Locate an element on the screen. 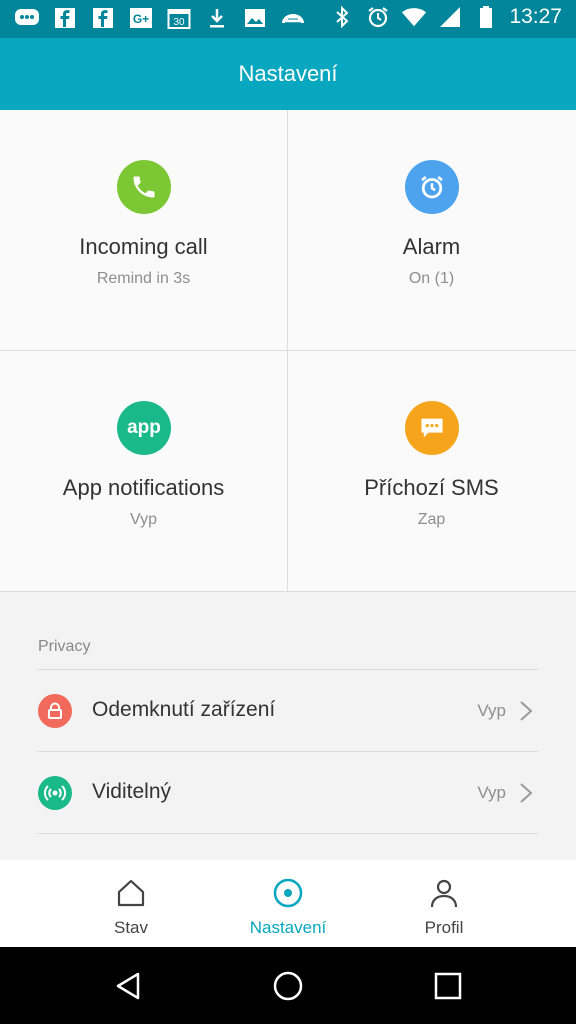  status-bar: G+ 30 13:27 is located at coordinates (288, 19).